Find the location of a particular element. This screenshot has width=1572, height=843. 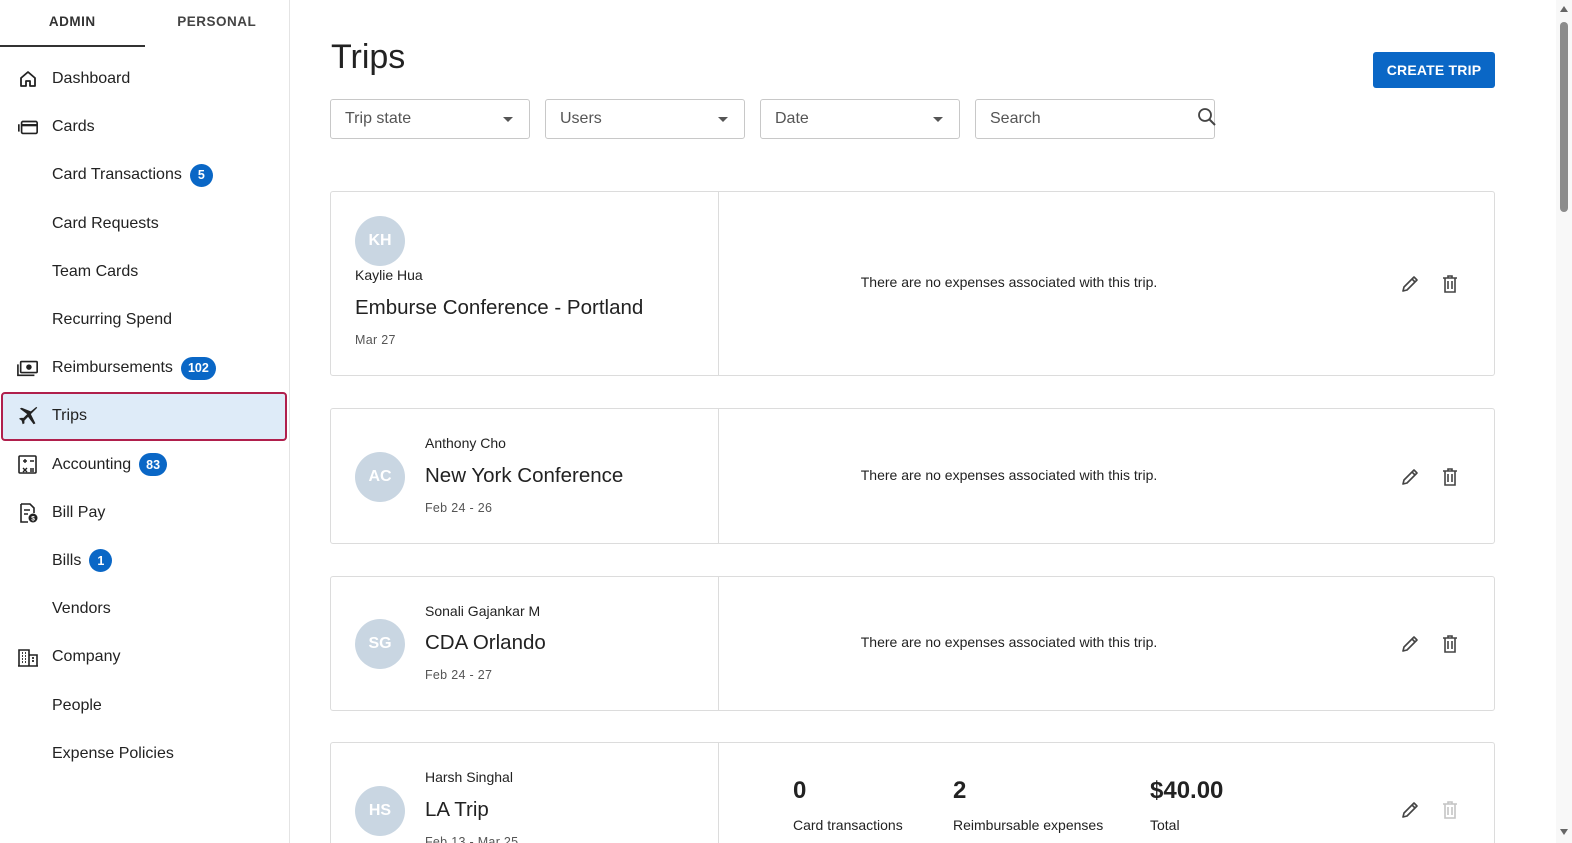

sidebar-item-company: Company is located at coordinates (144, 657).